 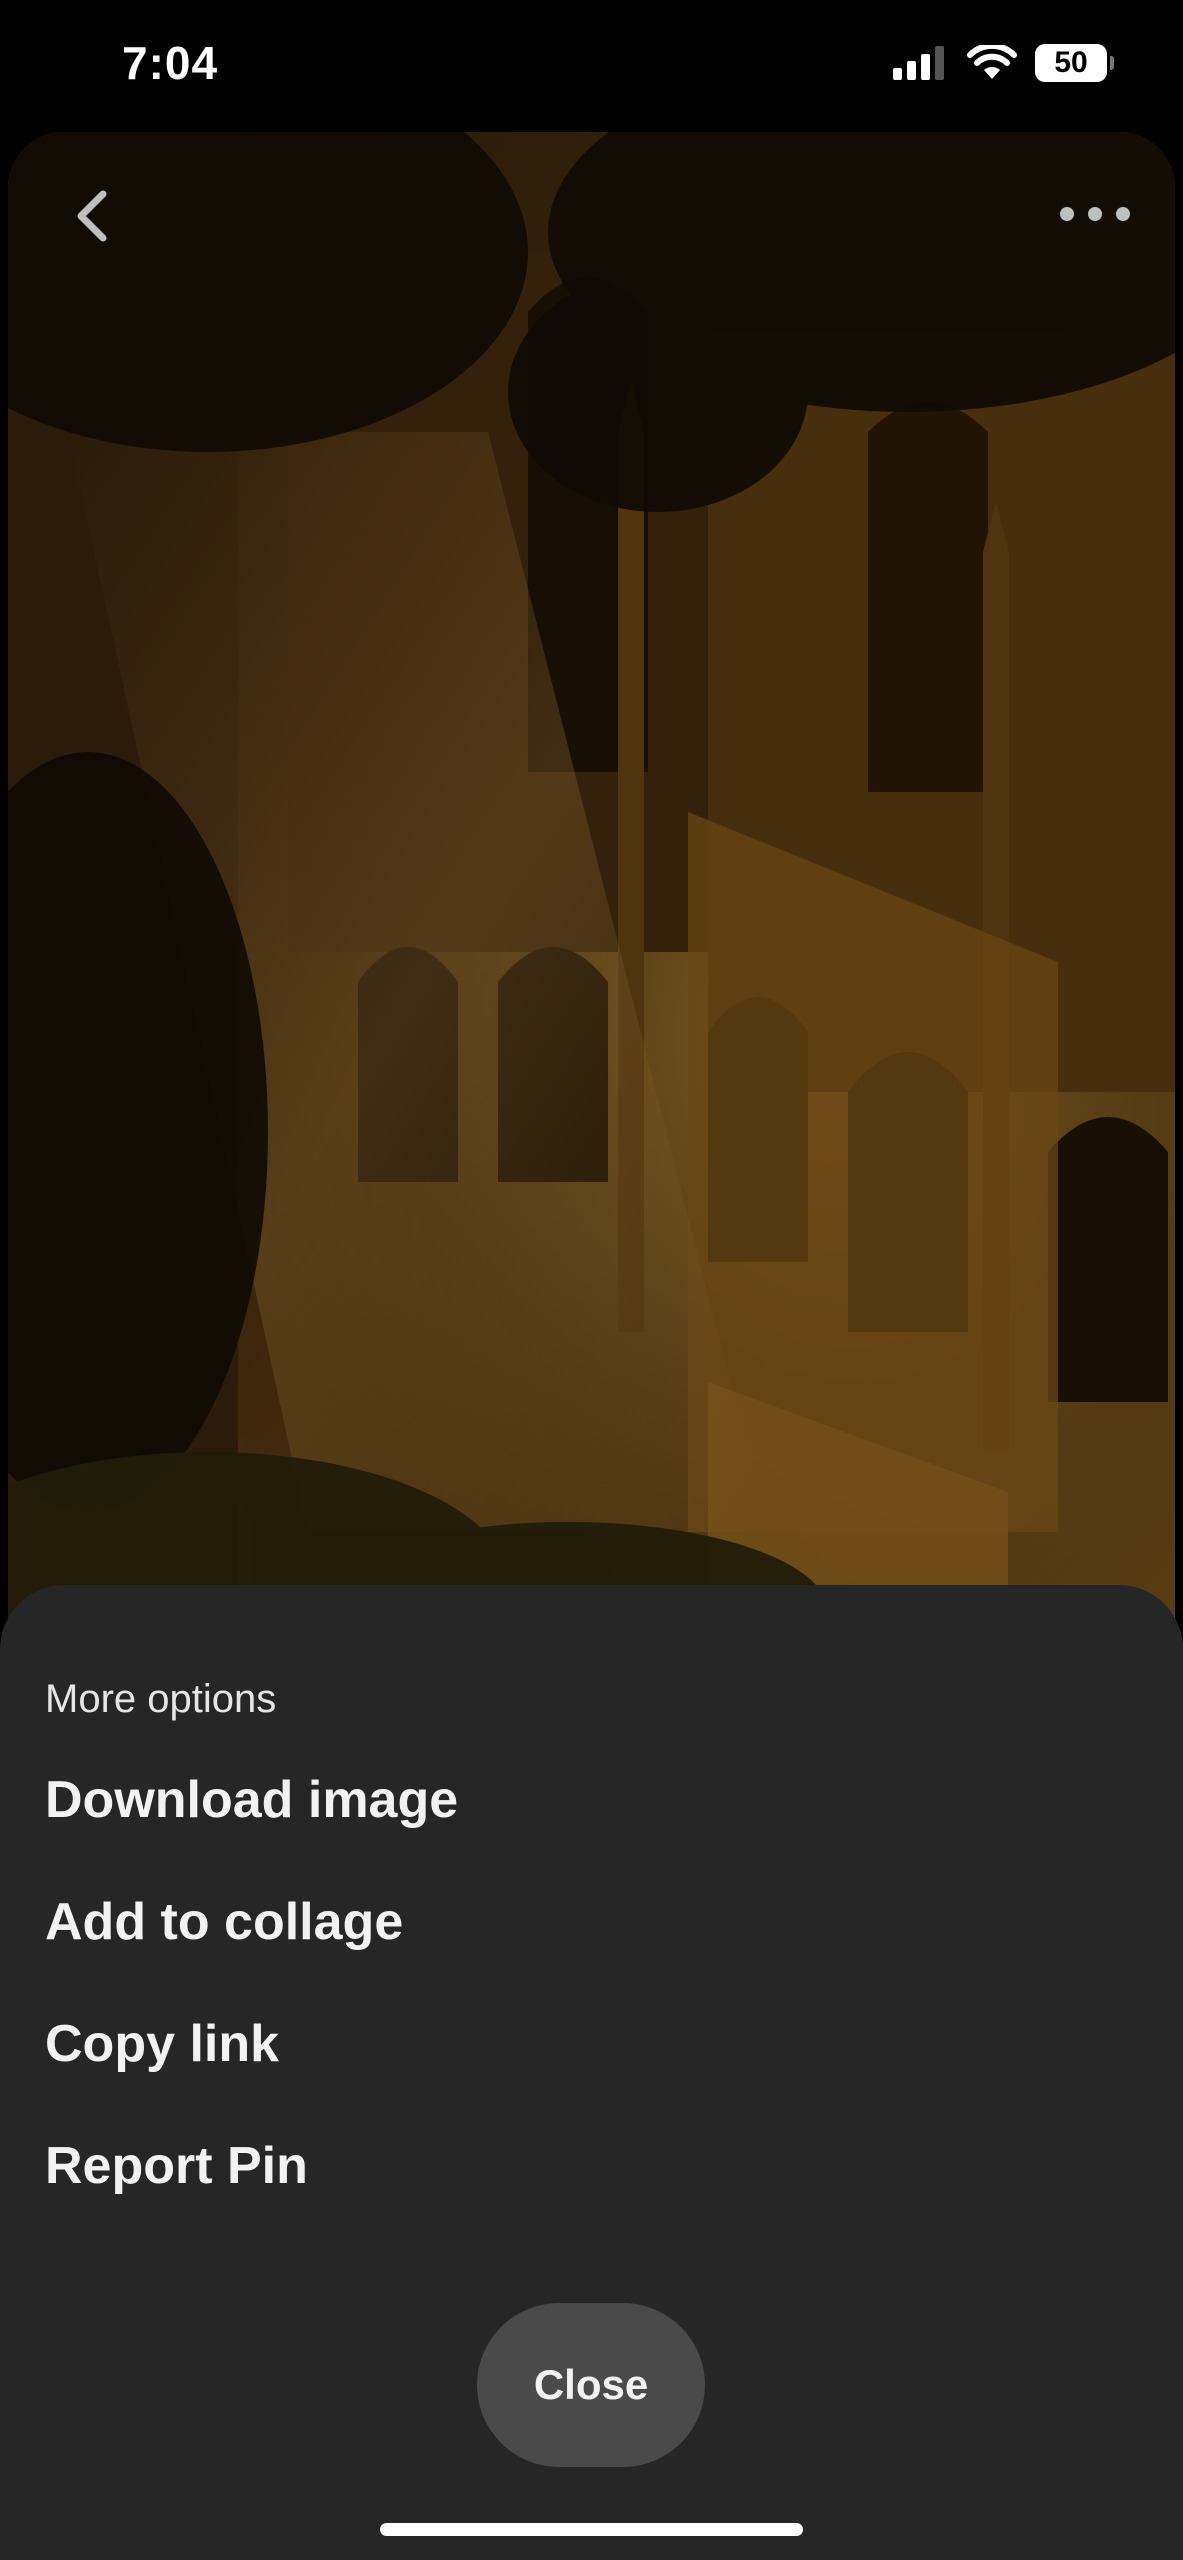 I want to click on sheet-title: More options, so click(x=161, y=1699).